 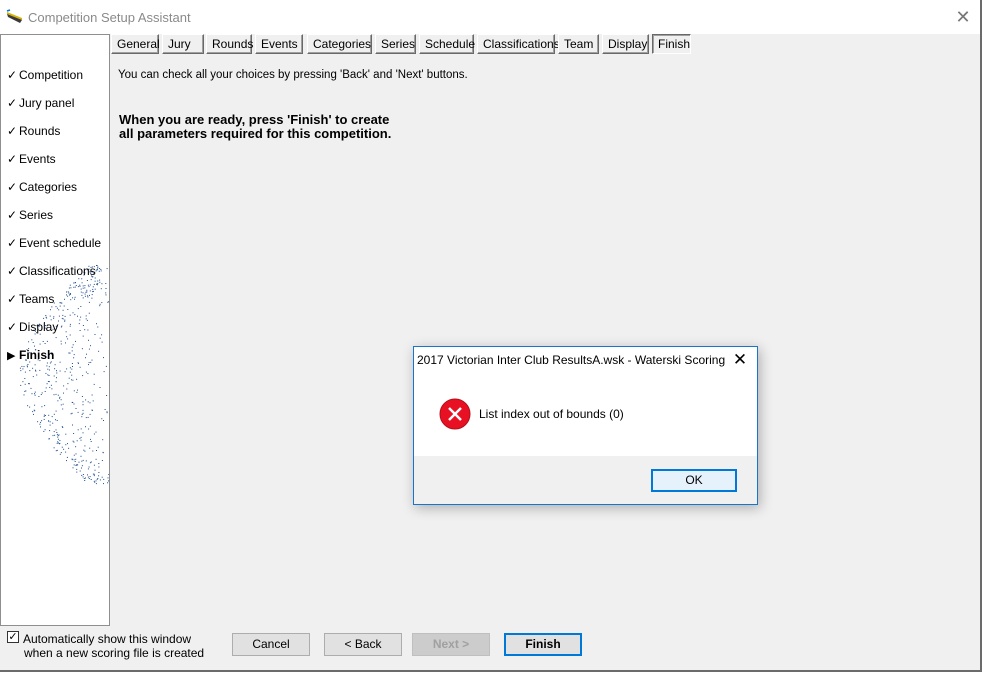 I want to click on tab-schedule: Schedule, so click(x=447, y=44).